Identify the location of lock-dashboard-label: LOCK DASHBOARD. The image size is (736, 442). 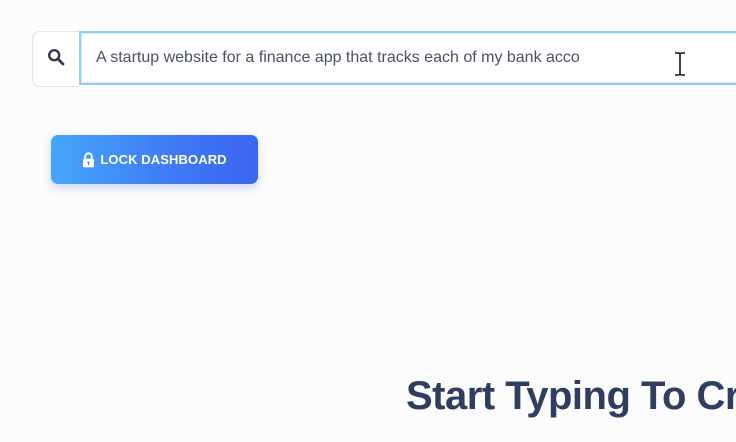
(163, 159).